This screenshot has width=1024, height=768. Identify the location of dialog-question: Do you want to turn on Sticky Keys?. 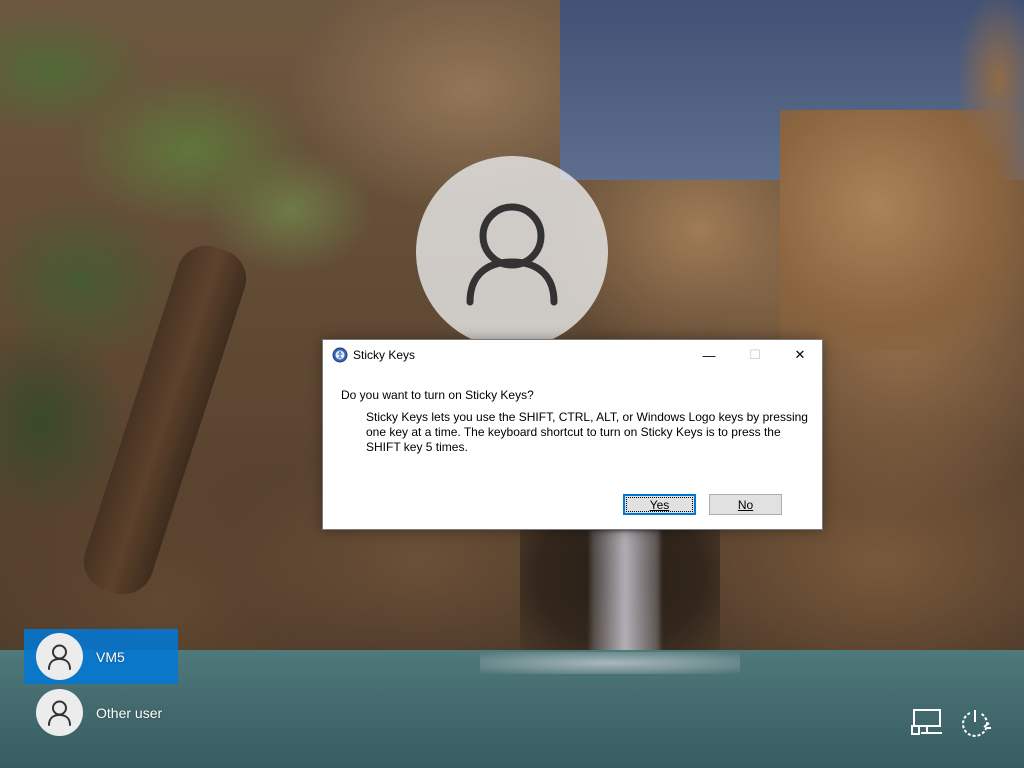
(437, 395).